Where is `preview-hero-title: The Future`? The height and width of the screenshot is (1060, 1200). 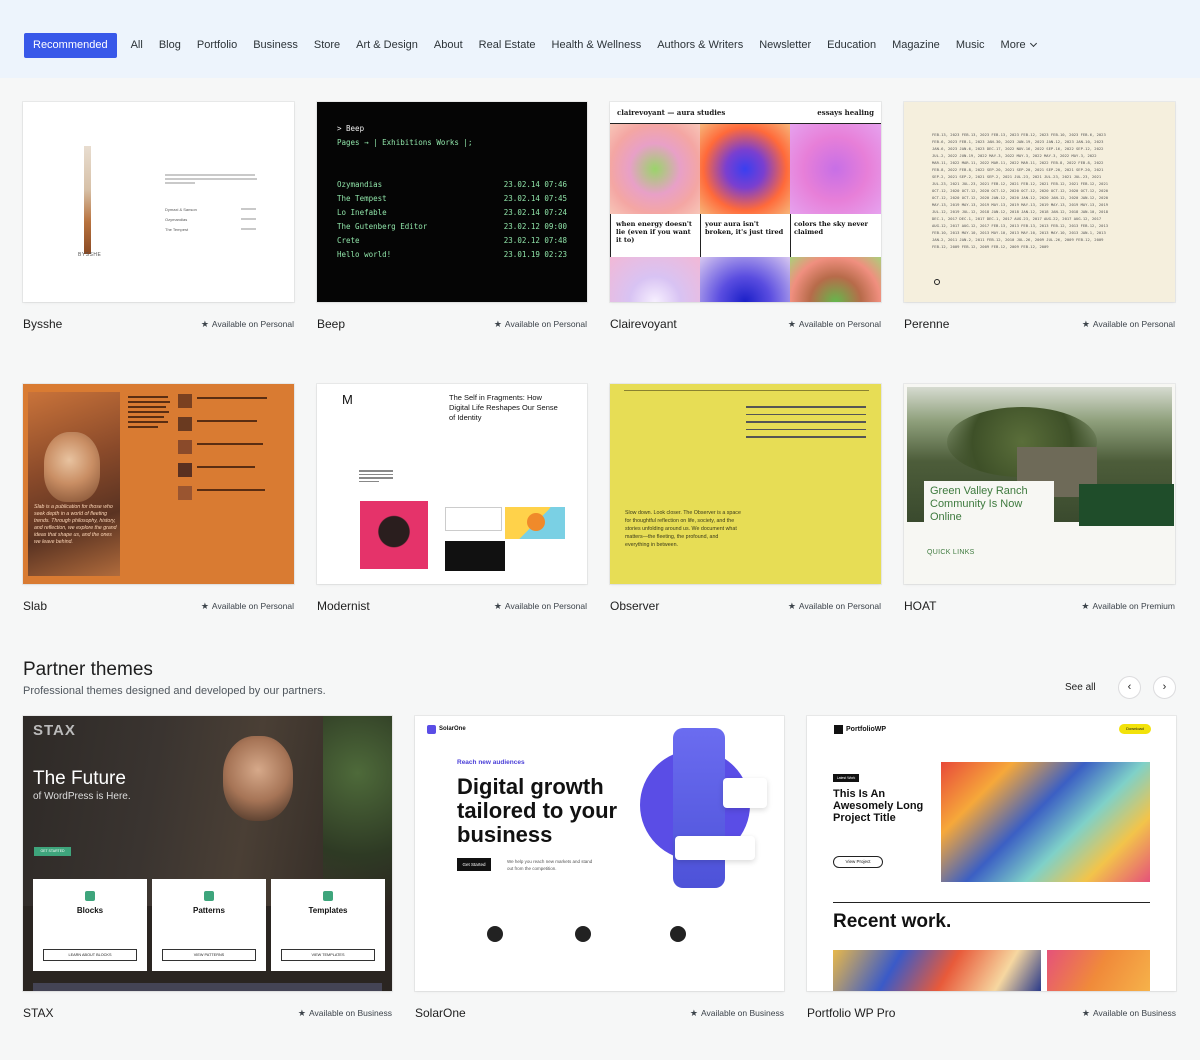 preview-hero-title: The Future is located at coordinates (79, 778).